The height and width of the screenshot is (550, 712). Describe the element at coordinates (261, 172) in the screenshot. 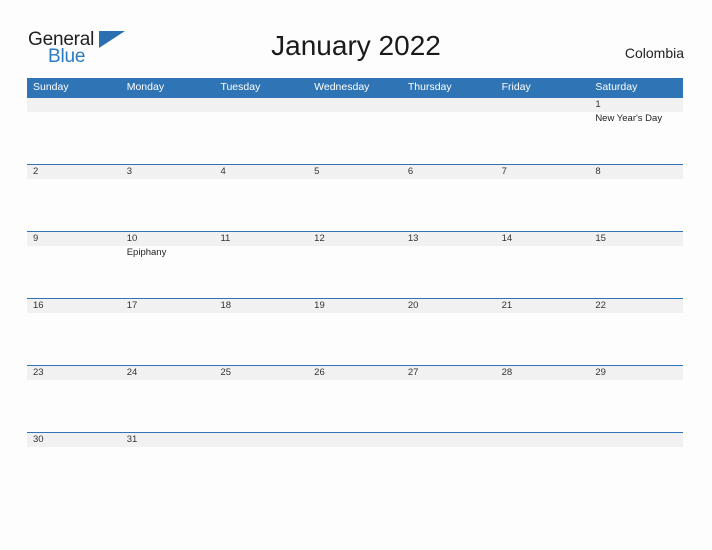

I see `day-cell: 4` at that location.